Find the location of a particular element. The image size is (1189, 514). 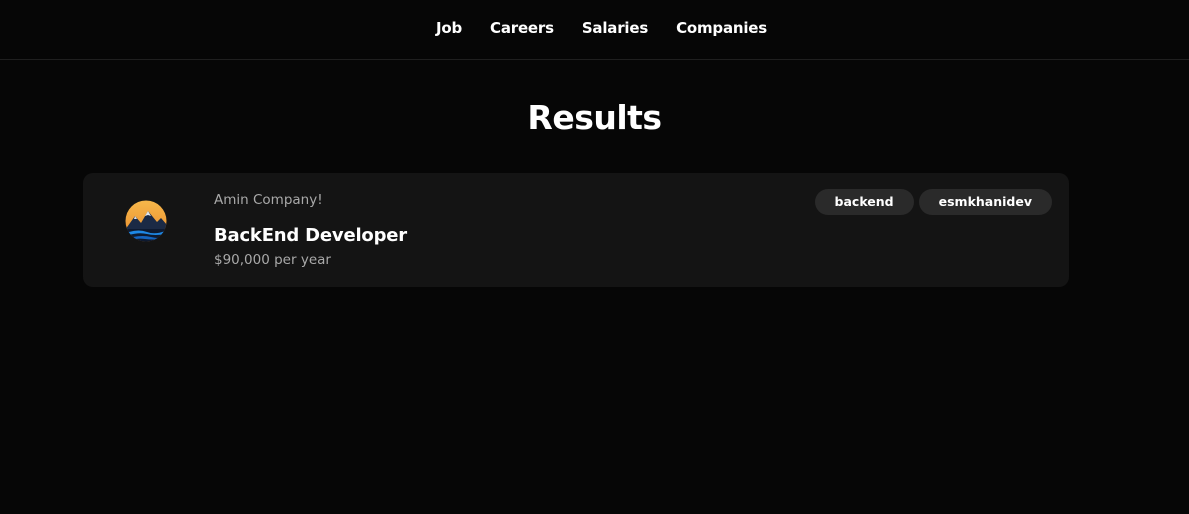

page-title: Results is located at coordinates (594, 117).